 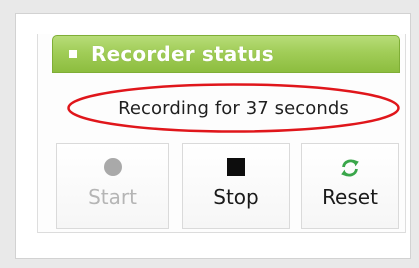 I want to click on reset-button-label: Reset, so click(x=350, y=197).